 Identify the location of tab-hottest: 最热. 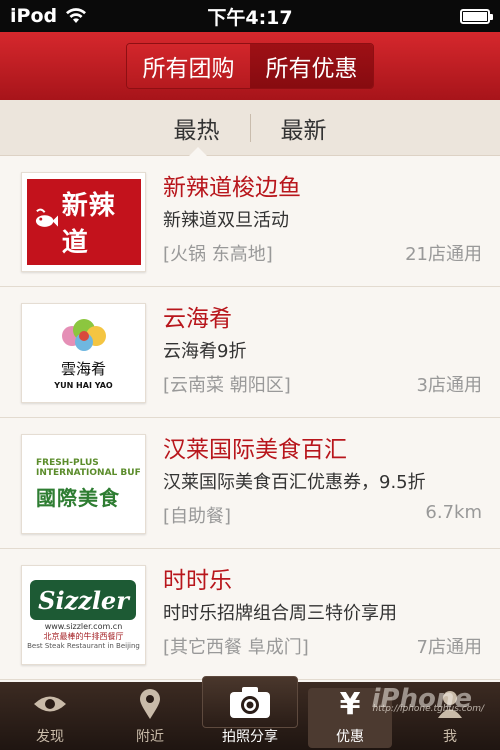
(197, 128).